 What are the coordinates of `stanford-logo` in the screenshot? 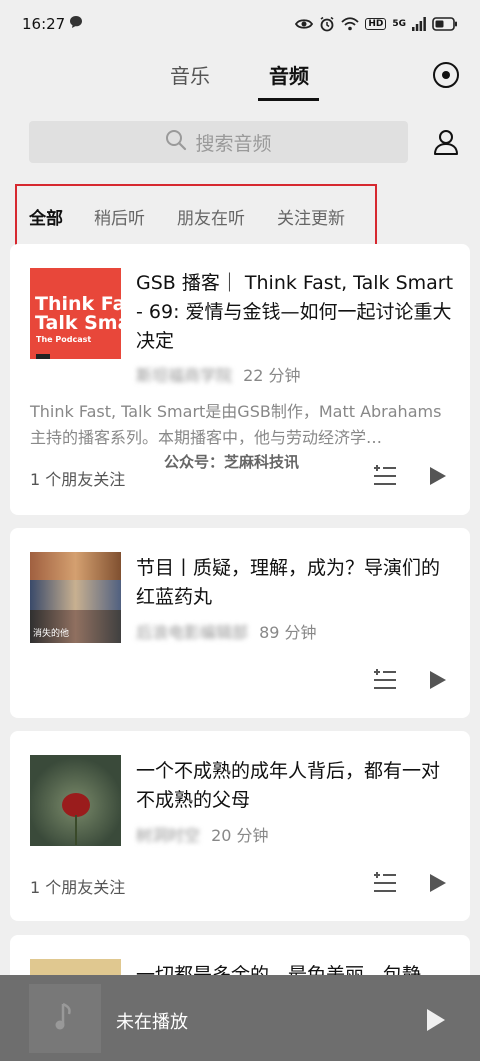 It's located at (43, 356).